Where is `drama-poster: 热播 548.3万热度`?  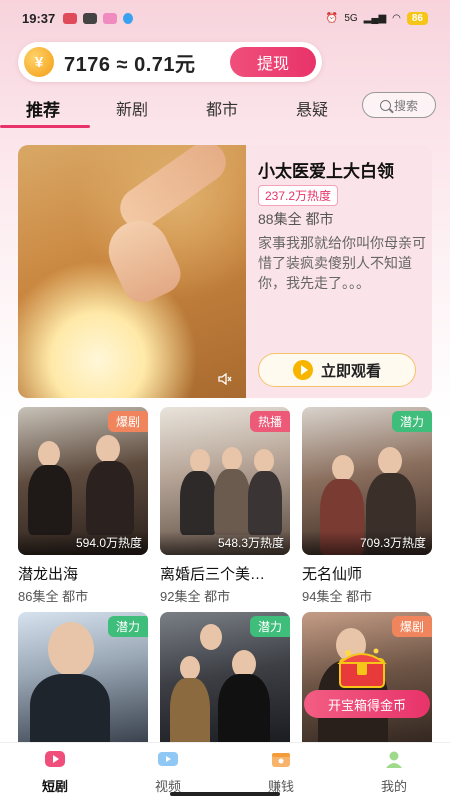
drama-poster: 热播 548.3万热度 is located at coordinates (225, 481).